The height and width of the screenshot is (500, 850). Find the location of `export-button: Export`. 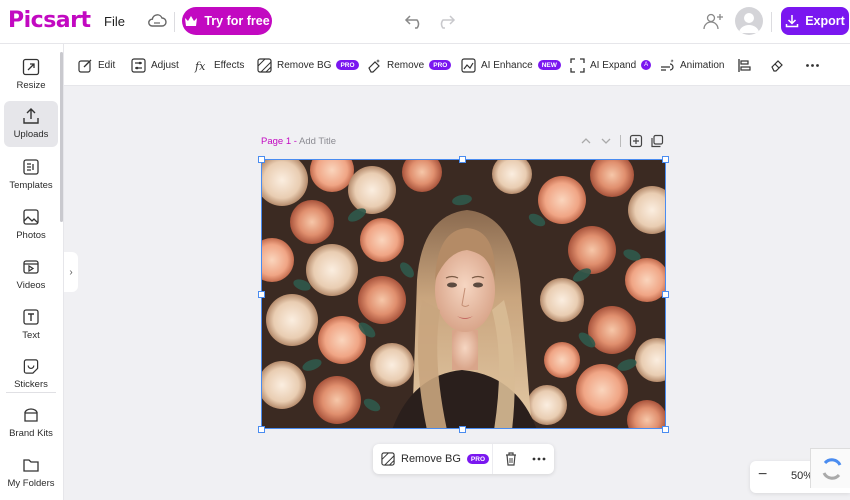

export-button: Export is located at coordinates (815, 21).